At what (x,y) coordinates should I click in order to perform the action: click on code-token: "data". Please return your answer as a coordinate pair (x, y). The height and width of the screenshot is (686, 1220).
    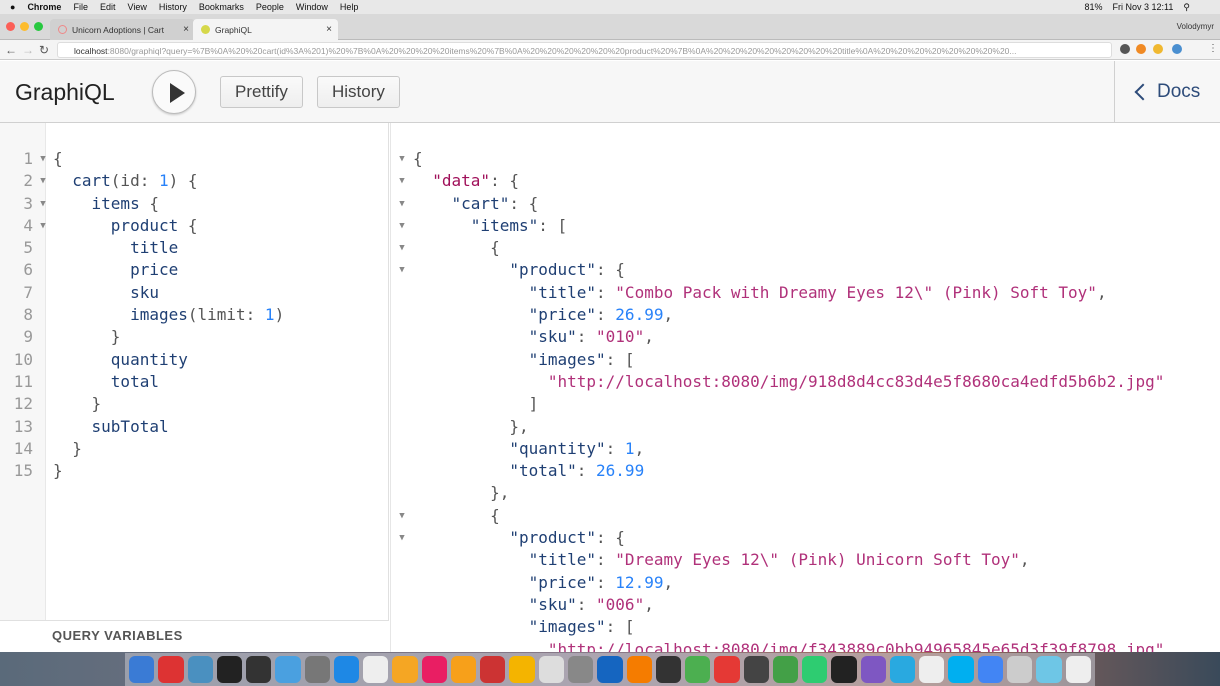
    Looking at the image, I should click on (452, 181).